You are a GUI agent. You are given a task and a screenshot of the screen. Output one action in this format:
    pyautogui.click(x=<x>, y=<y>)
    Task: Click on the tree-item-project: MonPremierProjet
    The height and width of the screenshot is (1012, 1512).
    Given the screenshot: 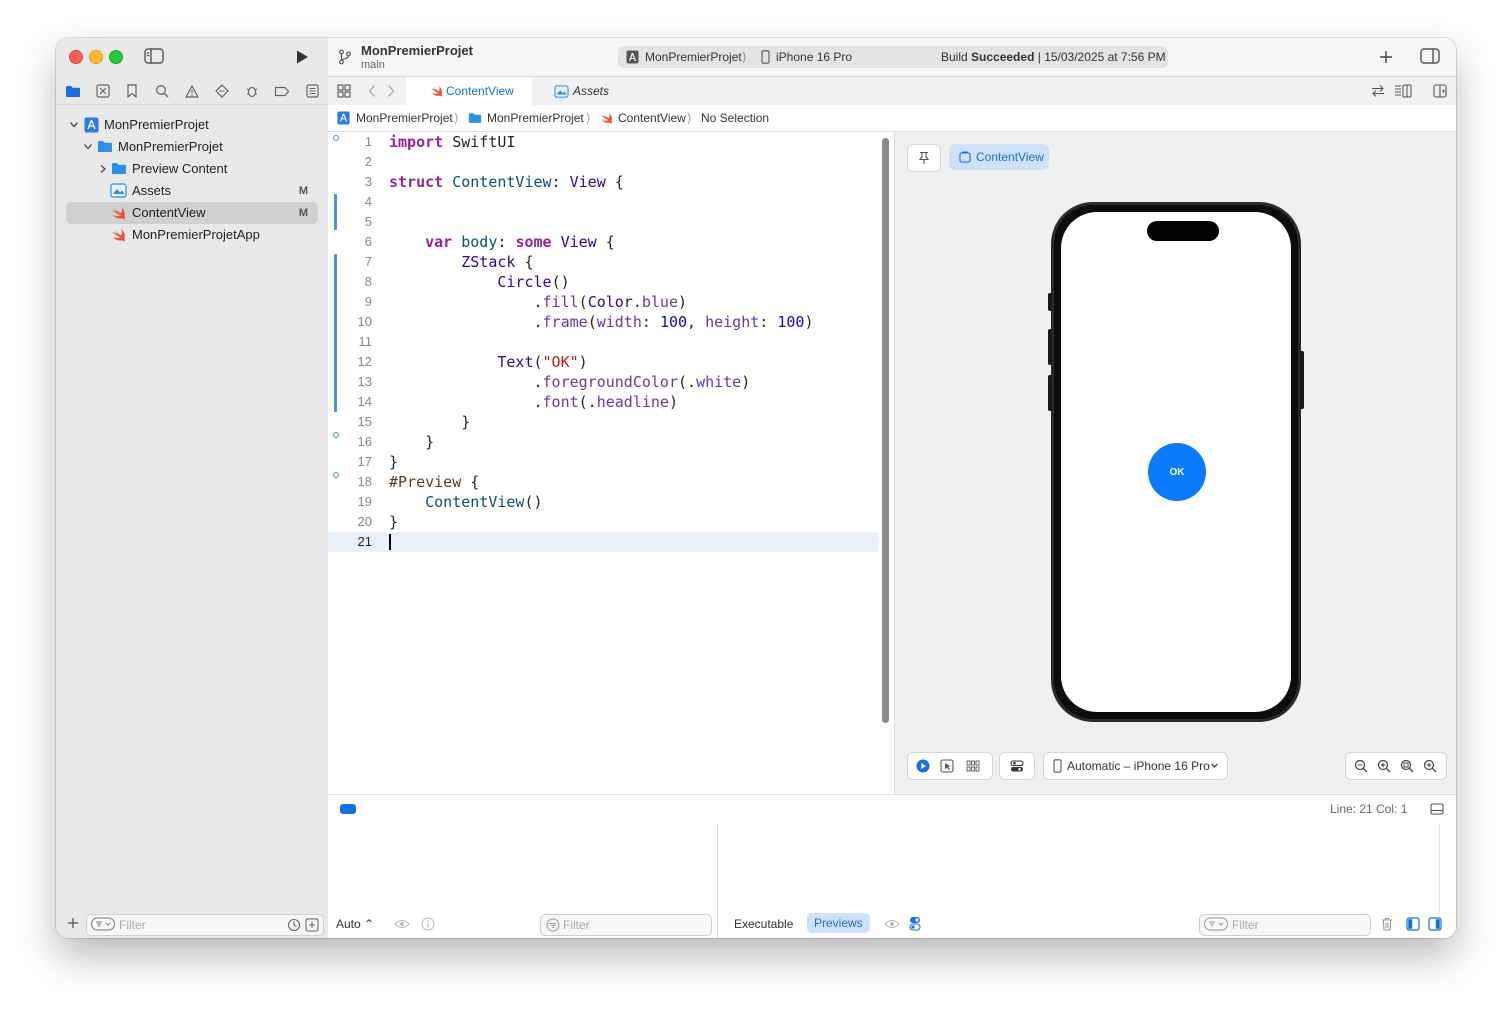 What is the action you would take?
    pyautogui.click(x=192, y=125)
    